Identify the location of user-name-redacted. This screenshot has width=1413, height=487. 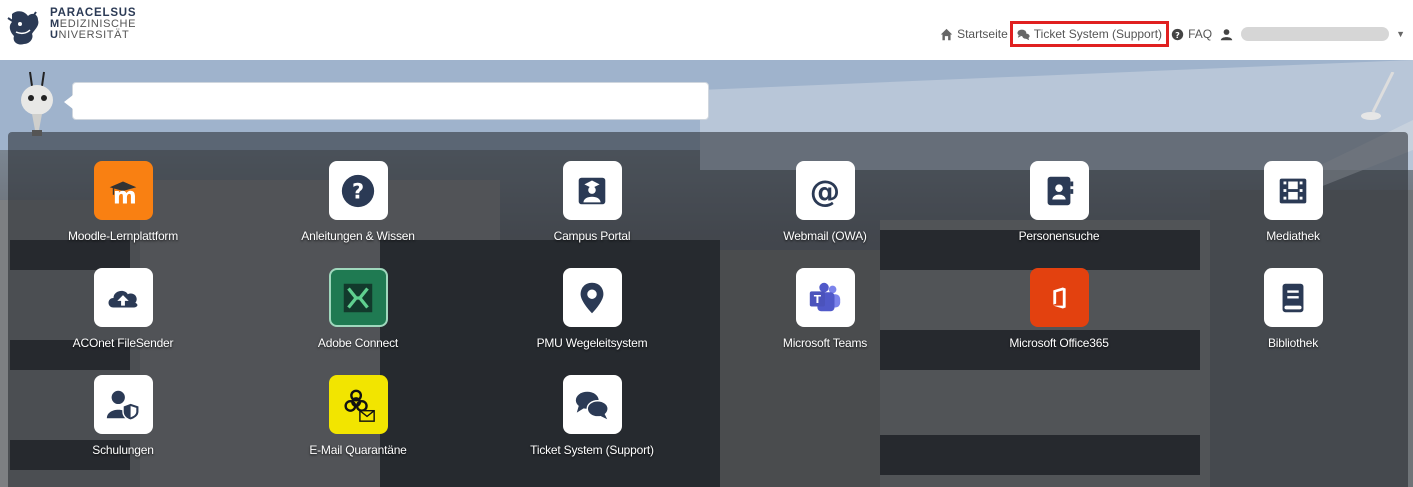
(1315, 34).